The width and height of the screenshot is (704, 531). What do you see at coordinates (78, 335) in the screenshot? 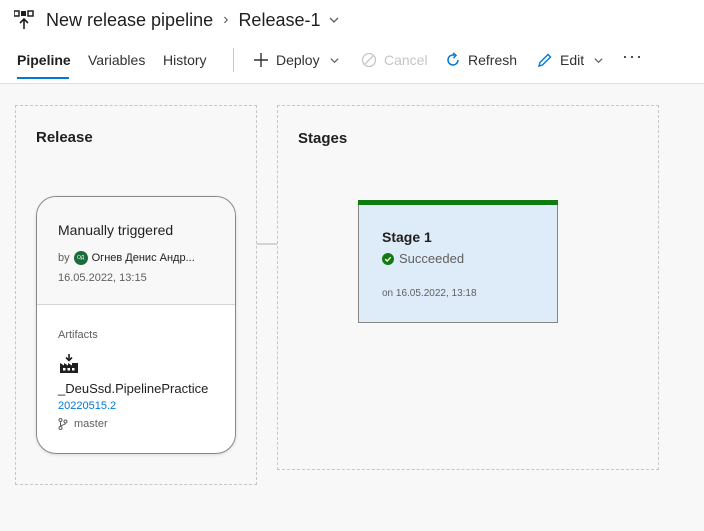
I see `artifacts-label: Artifacts` at bounding box center [78, 335].